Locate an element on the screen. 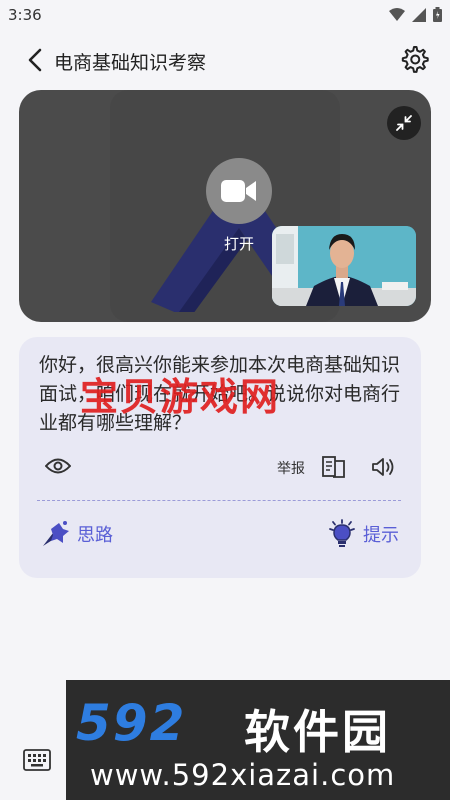  status-icons is located at coordinates (415, 14).